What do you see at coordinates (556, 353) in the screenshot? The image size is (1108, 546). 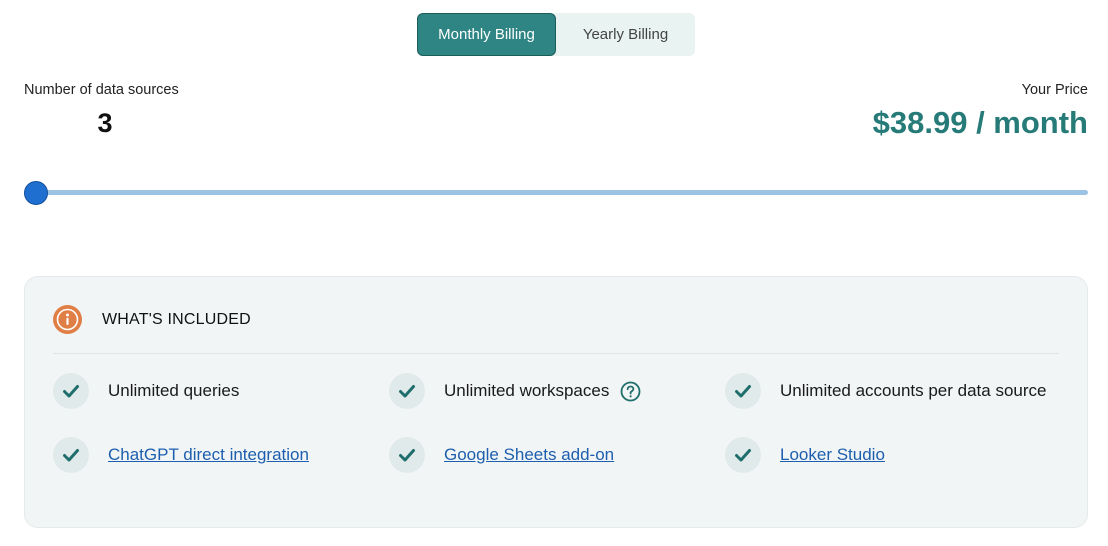 I see `card-divider` at bounding box center [556, 353].